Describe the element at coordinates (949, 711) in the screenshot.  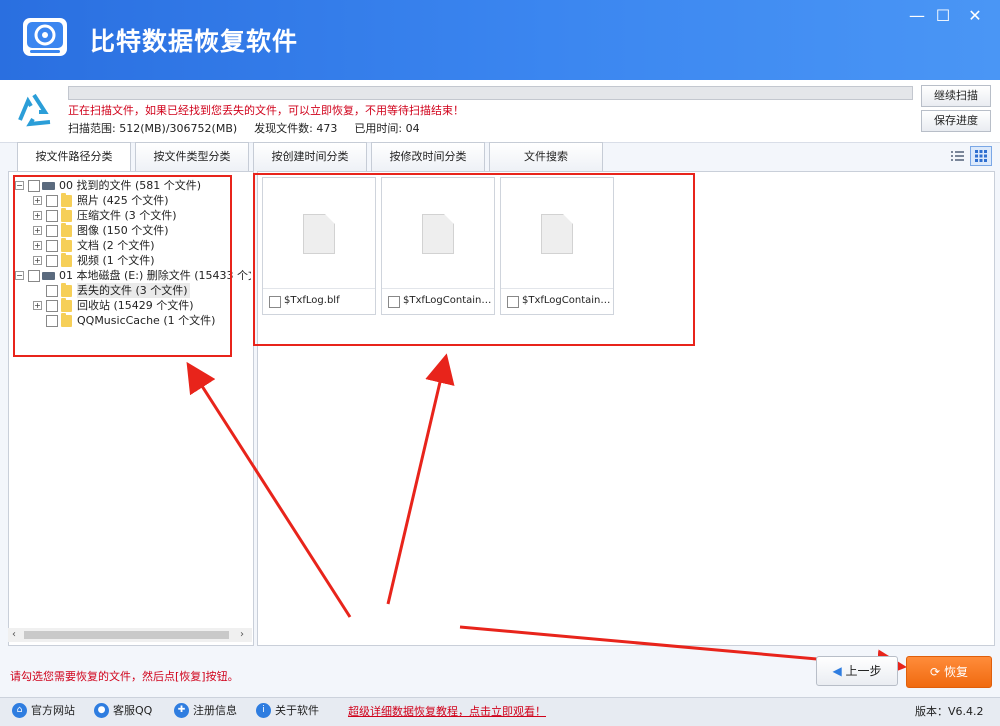
I see `version-label: 版本：V6.4.2` at that location.